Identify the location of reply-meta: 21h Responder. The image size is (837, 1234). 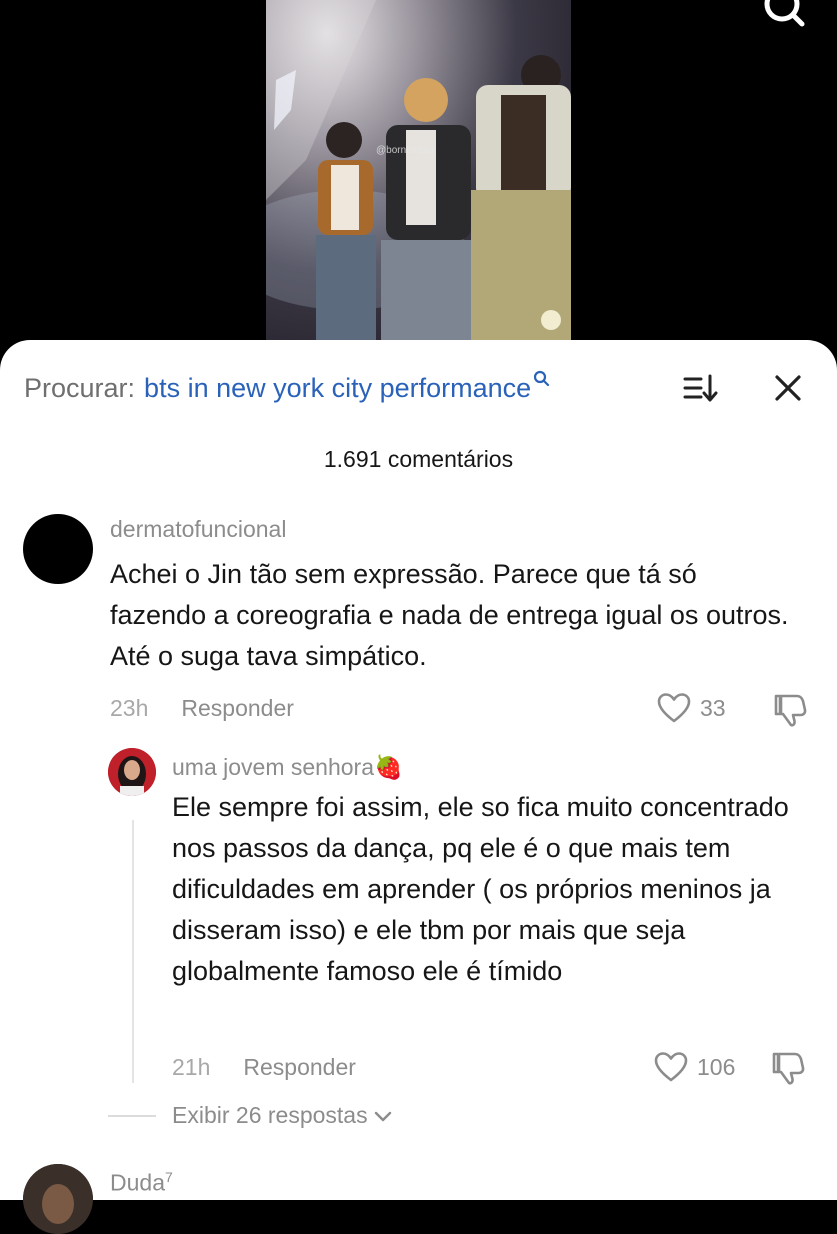
(264, 1067).